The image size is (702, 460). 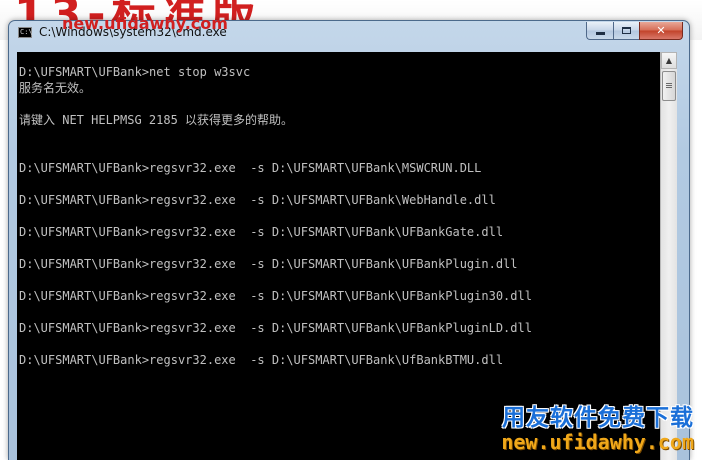 I want to click on maximize-button, so click(x=626, y=31).